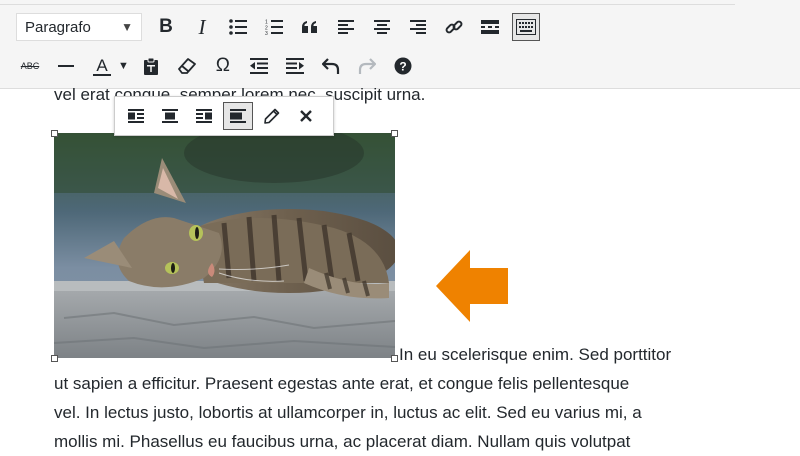 The width and height of the screenshot is (800, 456). I want to click on bullet-list-icon, so click(238, 27).